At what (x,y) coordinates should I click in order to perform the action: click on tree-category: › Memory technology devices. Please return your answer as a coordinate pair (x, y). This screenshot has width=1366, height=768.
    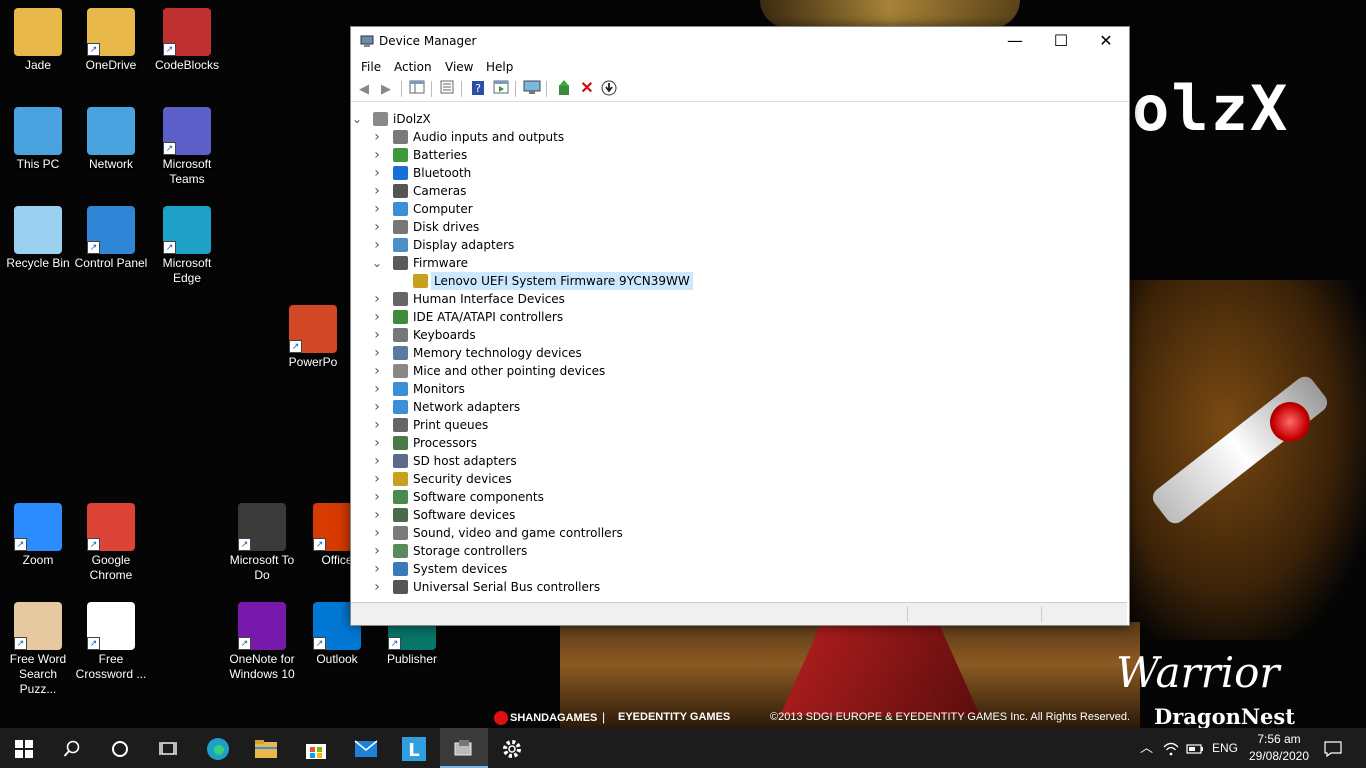
    Looking at the image, I should click on (738, 353).